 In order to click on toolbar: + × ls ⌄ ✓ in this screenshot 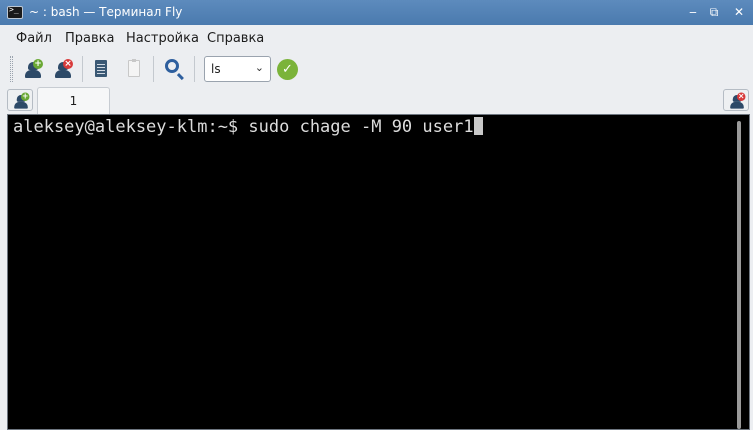, I will do `click(376, 69)`.